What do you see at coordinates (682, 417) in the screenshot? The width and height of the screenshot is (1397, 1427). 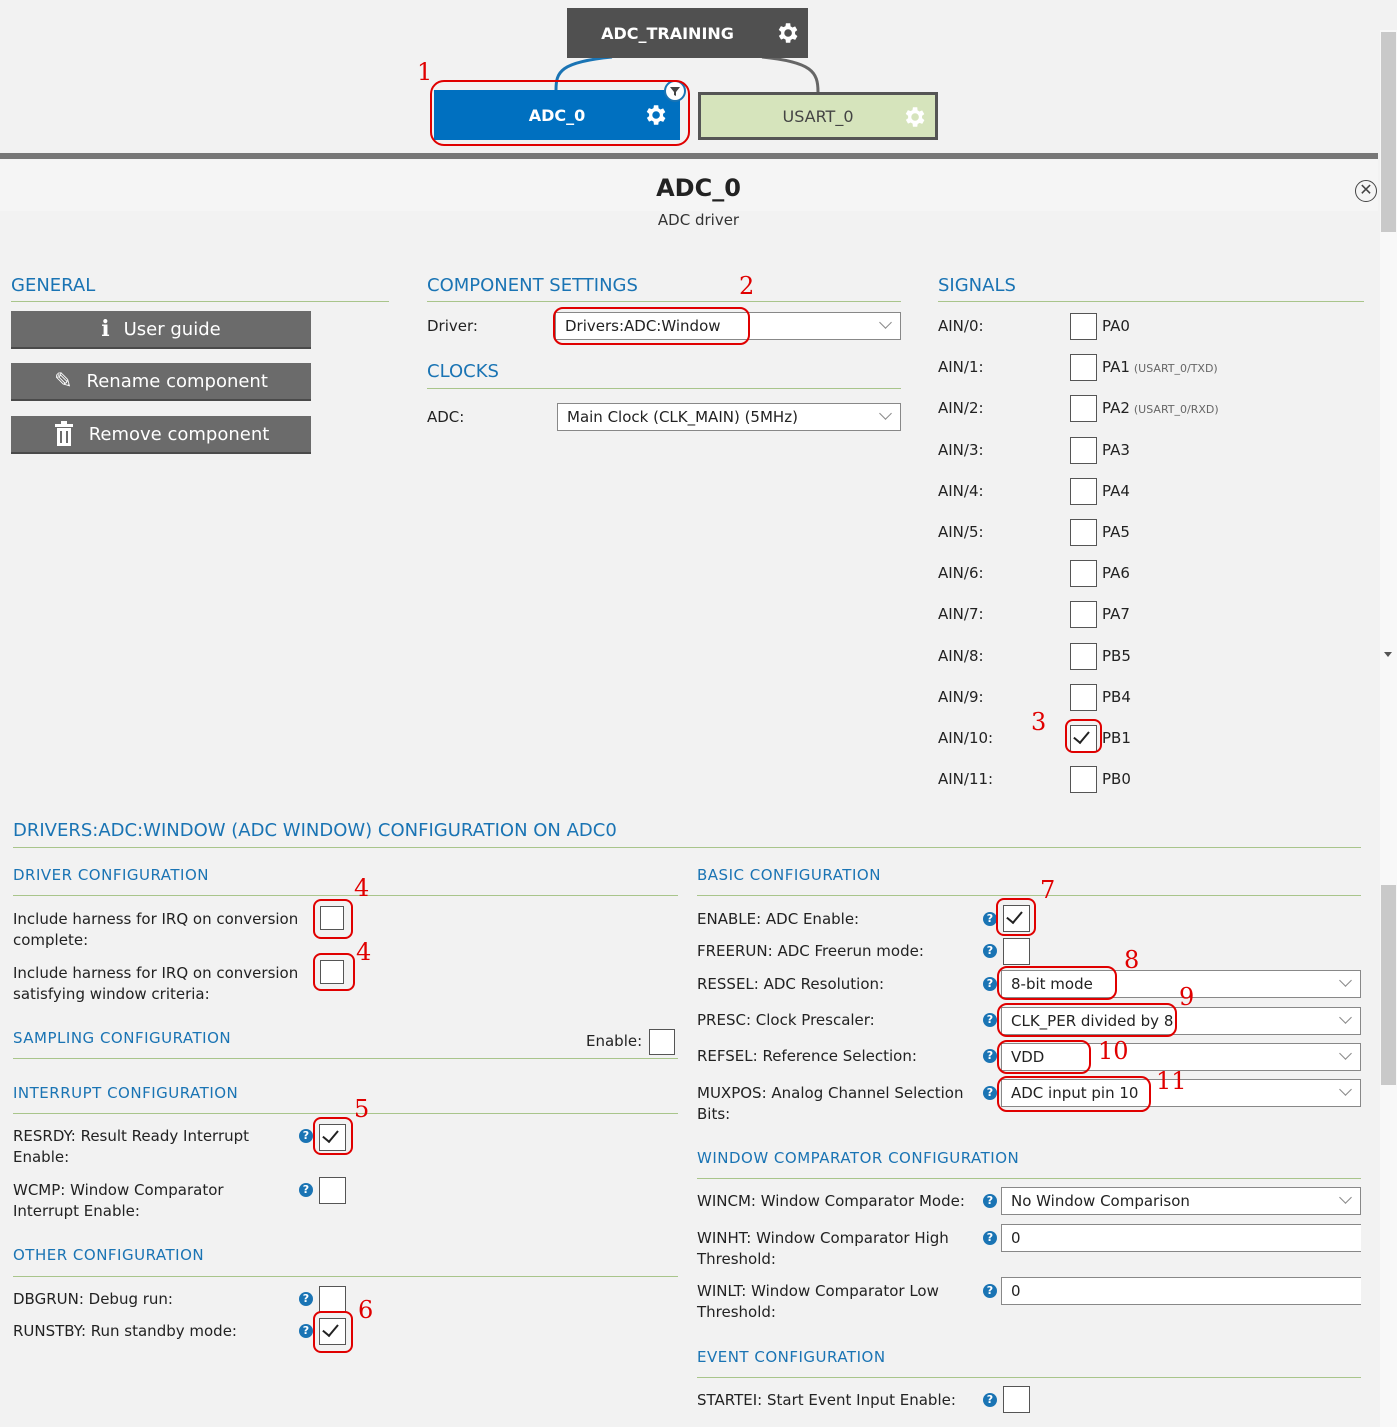 I see `adc-clock-value: Main Clock (CLK_MAIN) (5MHz)` at bounding box center [682, 417].